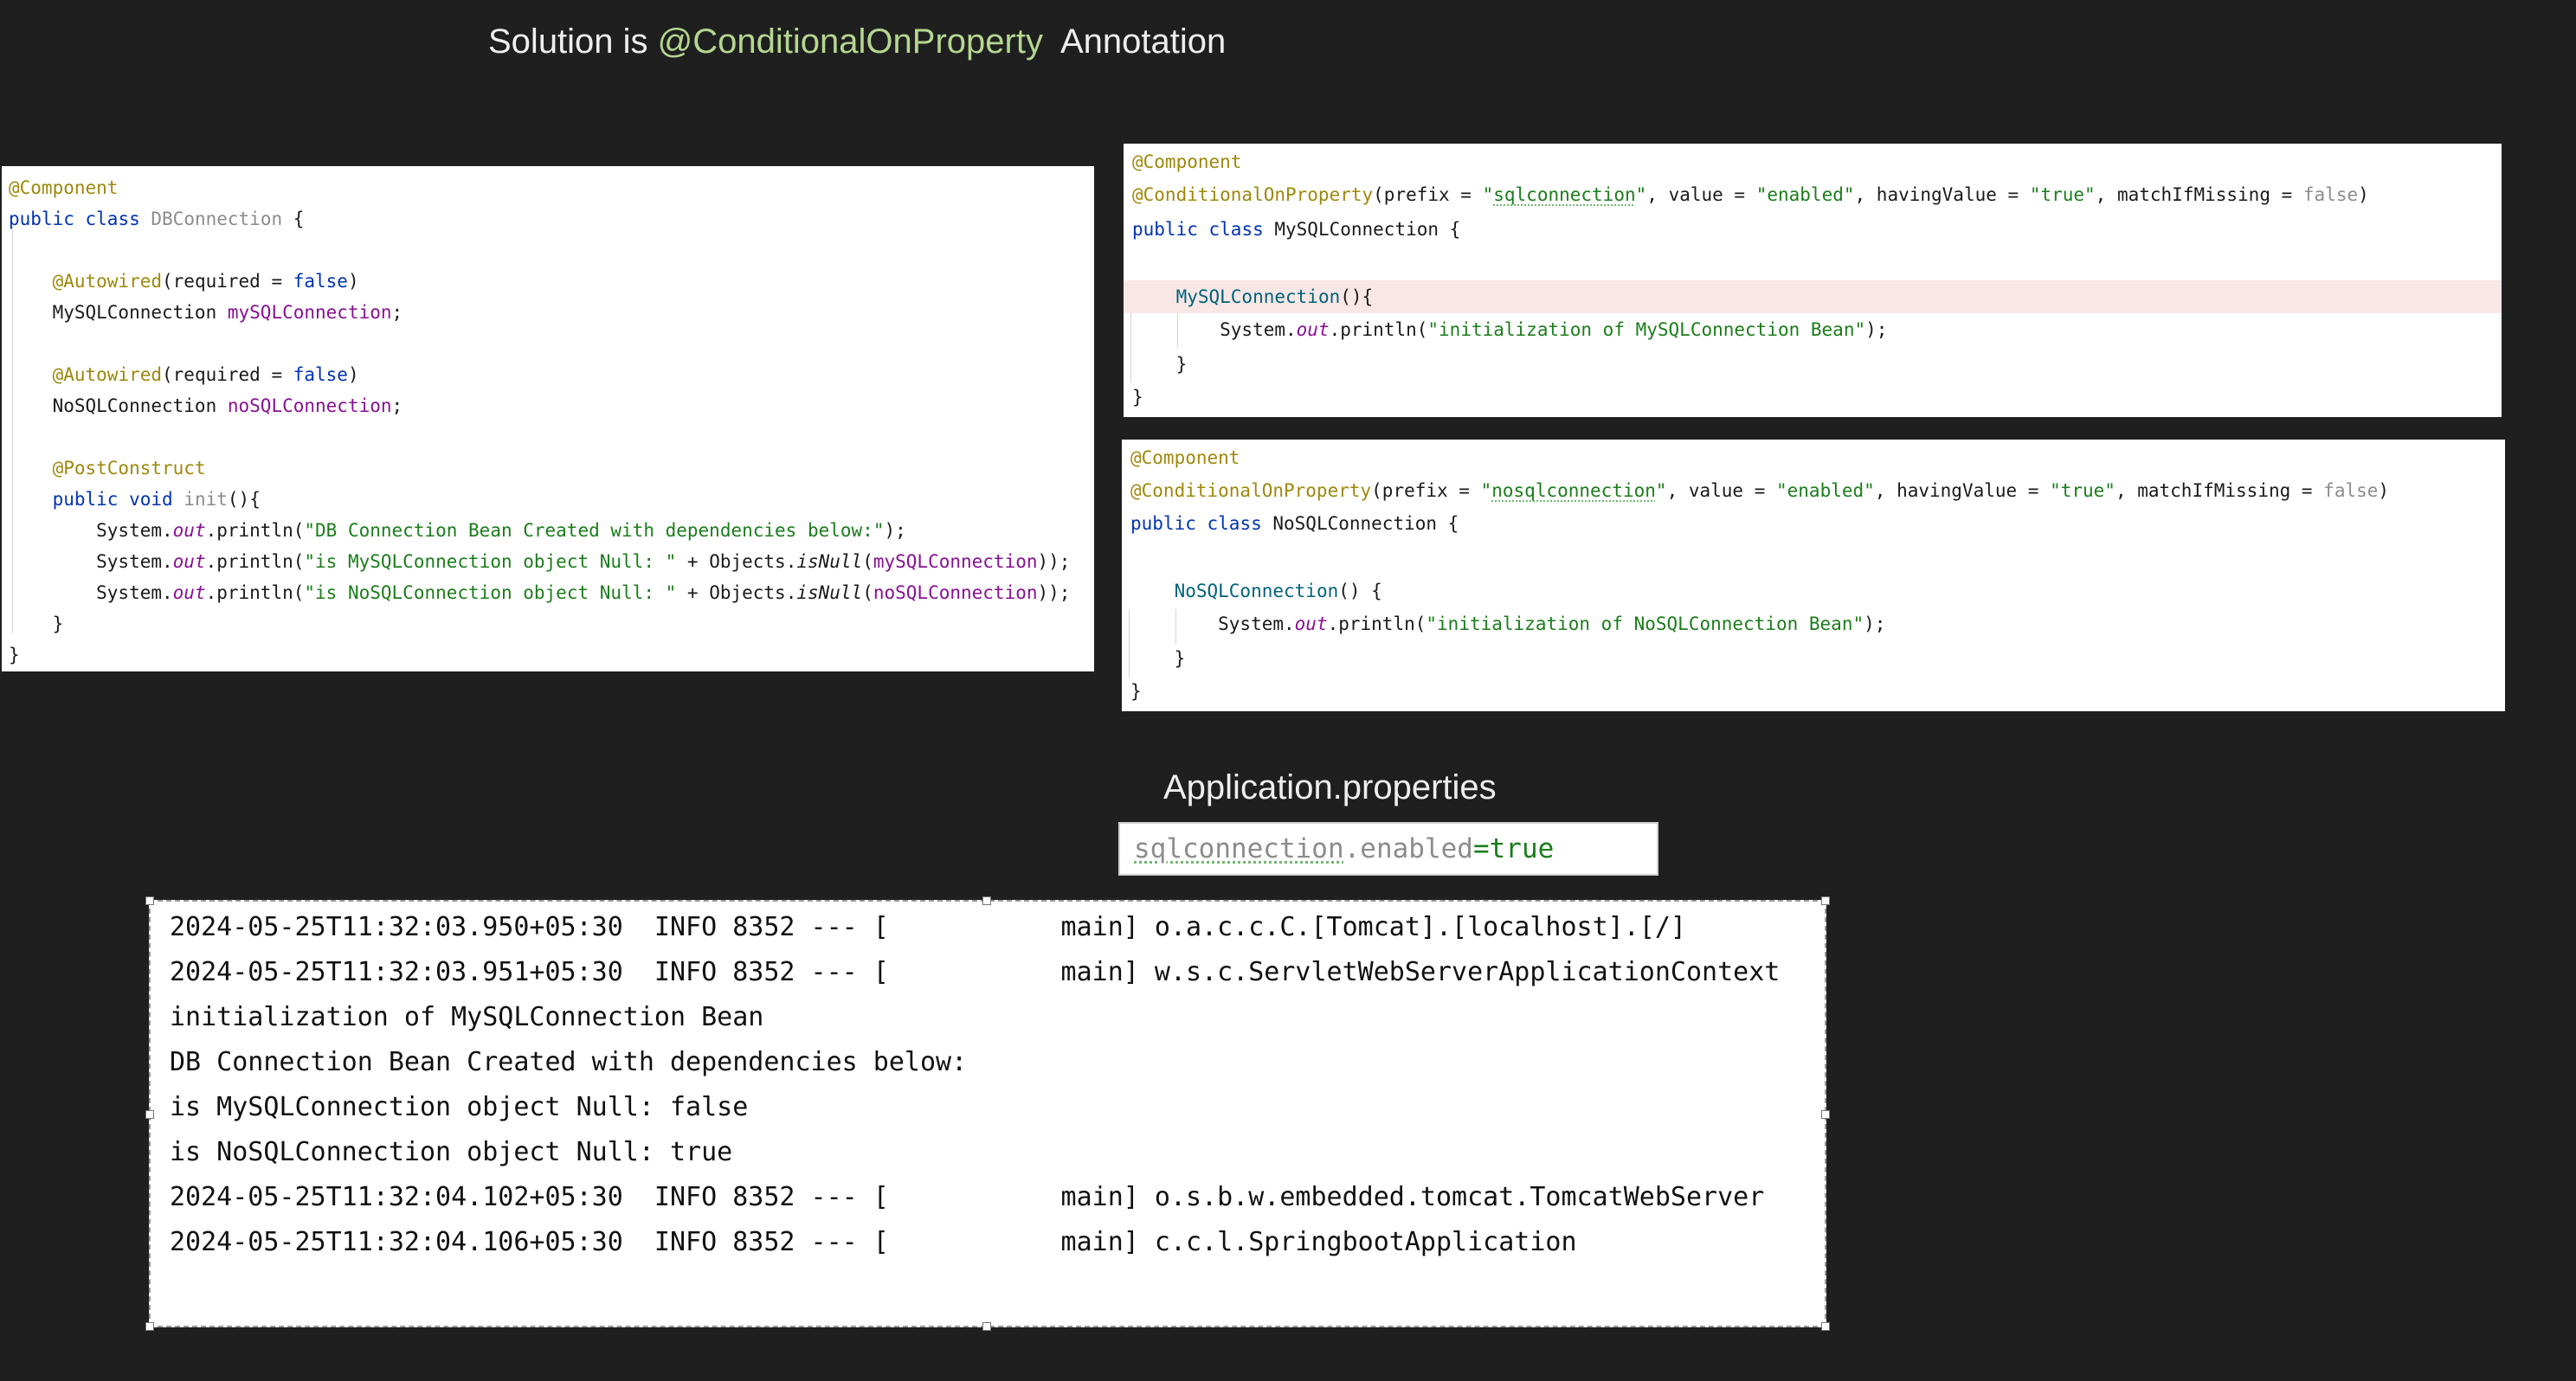 This screenshot has height=1381, width=2576. I want to click on console-line: is MySQLConnection object Null: false, so click(459, 1107).